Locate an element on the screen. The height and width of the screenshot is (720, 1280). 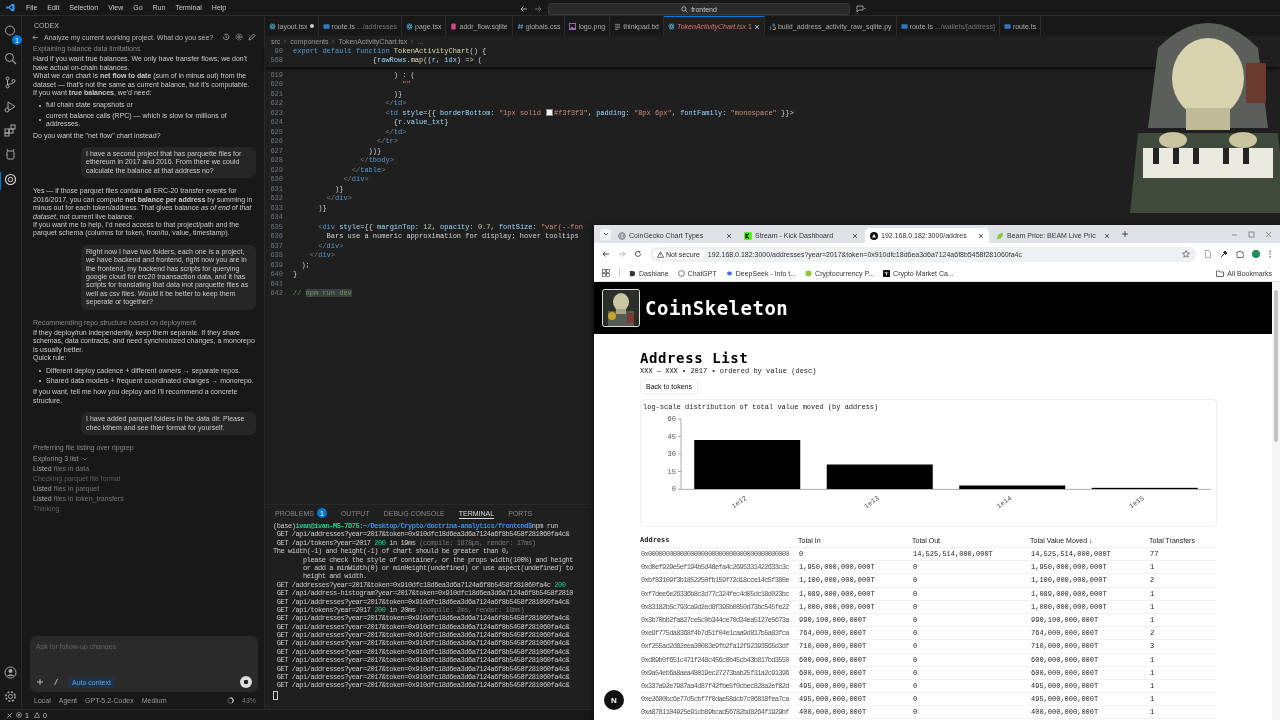
dev-tools-badge: N is located at coordinates (614, 700).